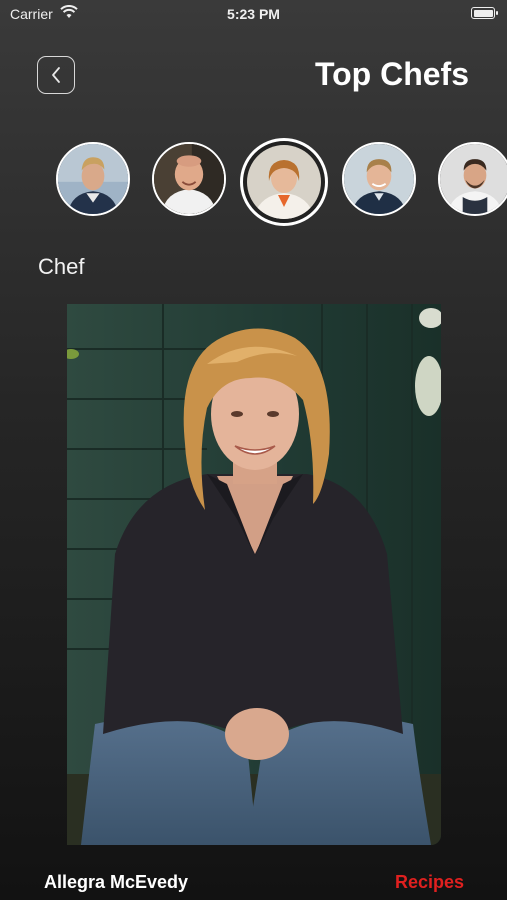  I want to click on status-time: 5:23 PM, so click(253, 14).